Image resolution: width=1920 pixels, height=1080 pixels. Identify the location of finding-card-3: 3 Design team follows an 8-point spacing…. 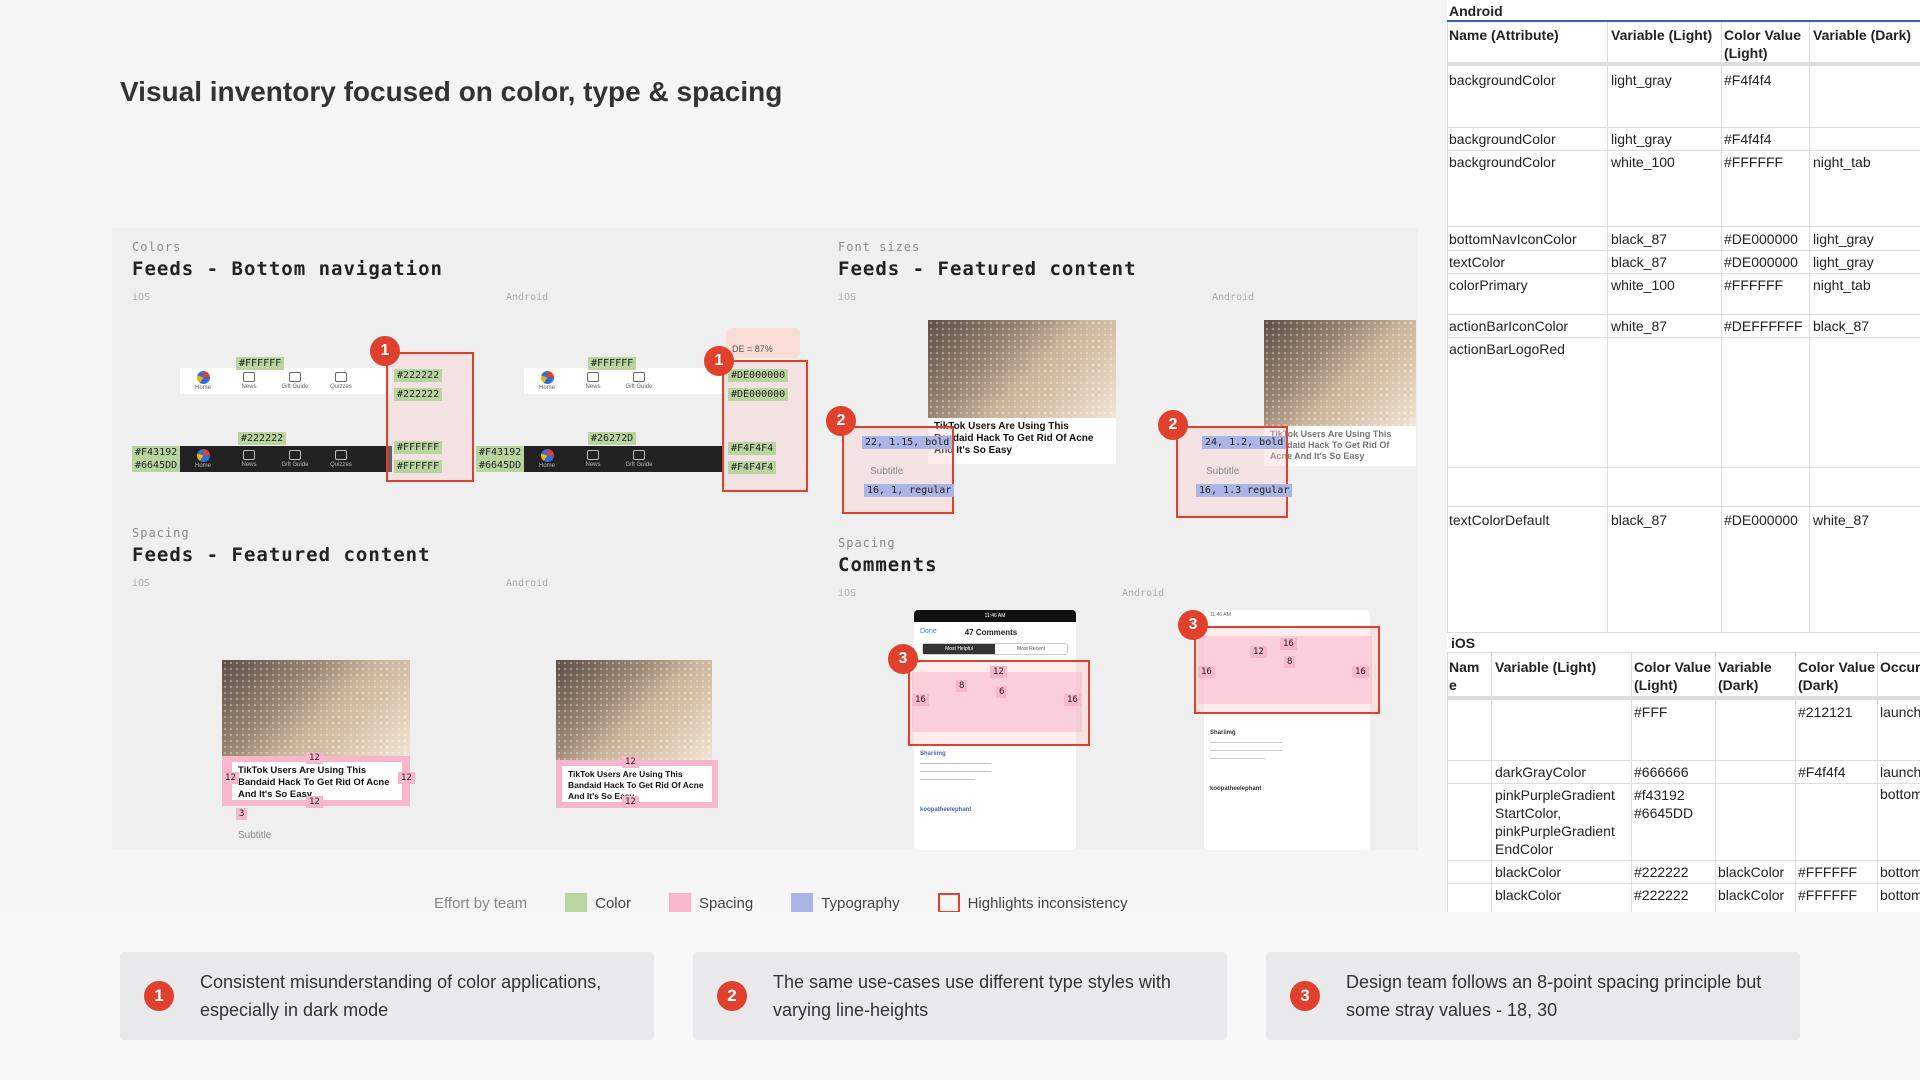
(1533, 996).